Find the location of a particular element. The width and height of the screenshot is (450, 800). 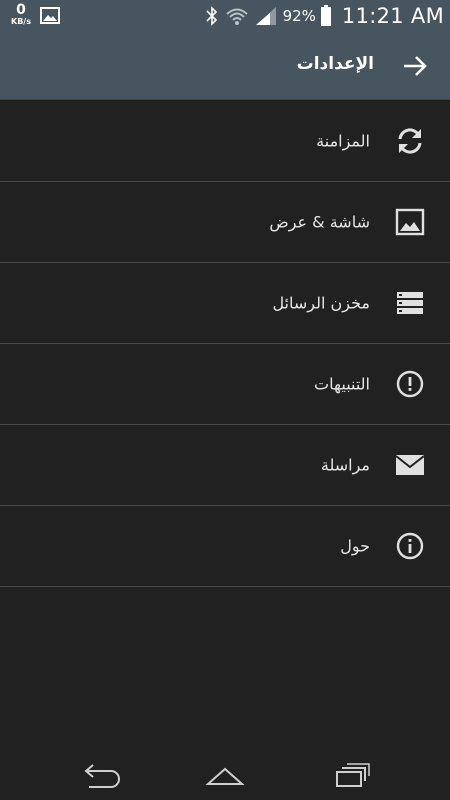

settings-item-label: حول is located at coordinates (355, 546).